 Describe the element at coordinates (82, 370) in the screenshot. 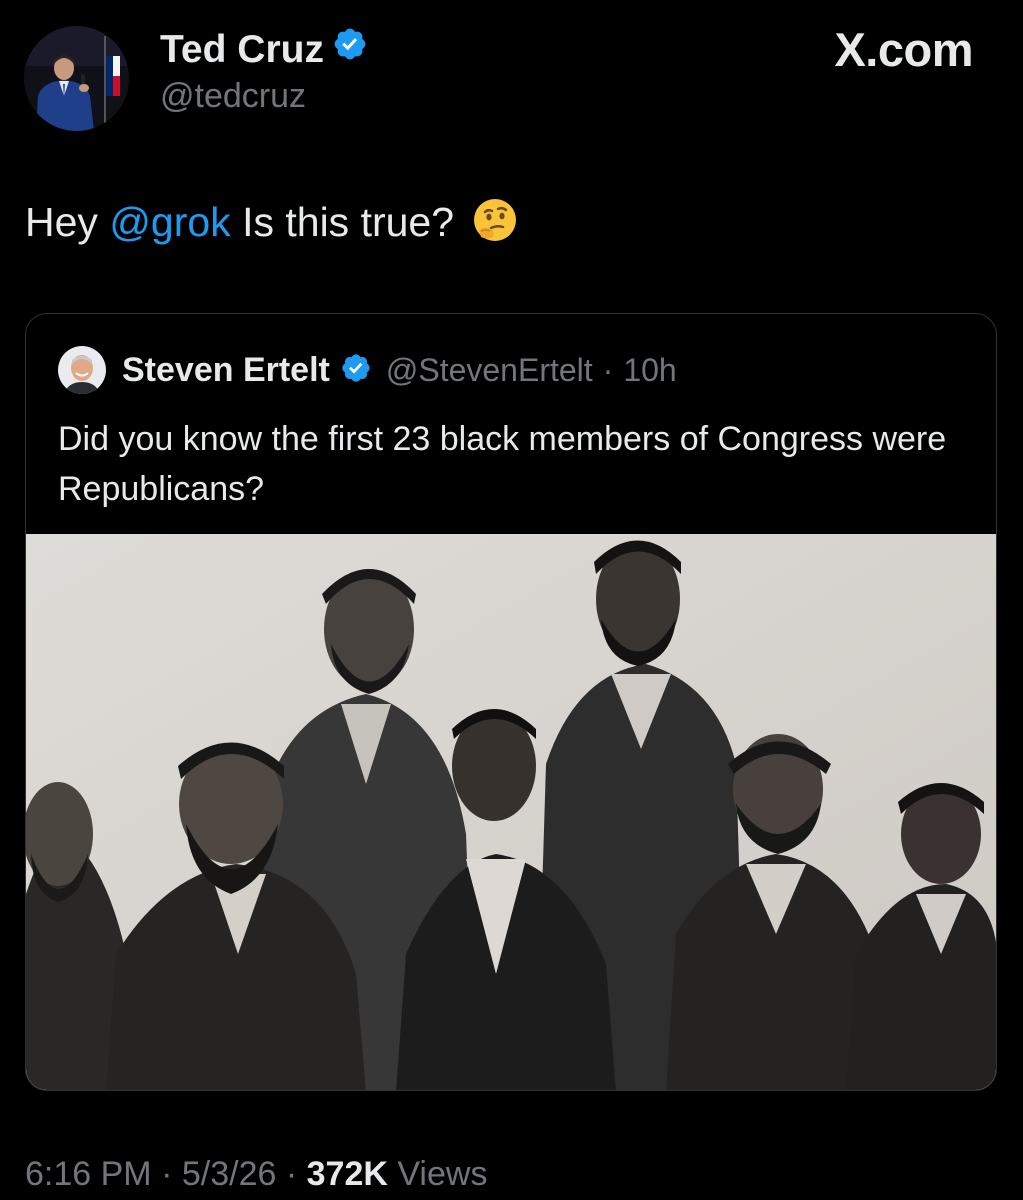

I see `quoted-author-avatar` at that location.